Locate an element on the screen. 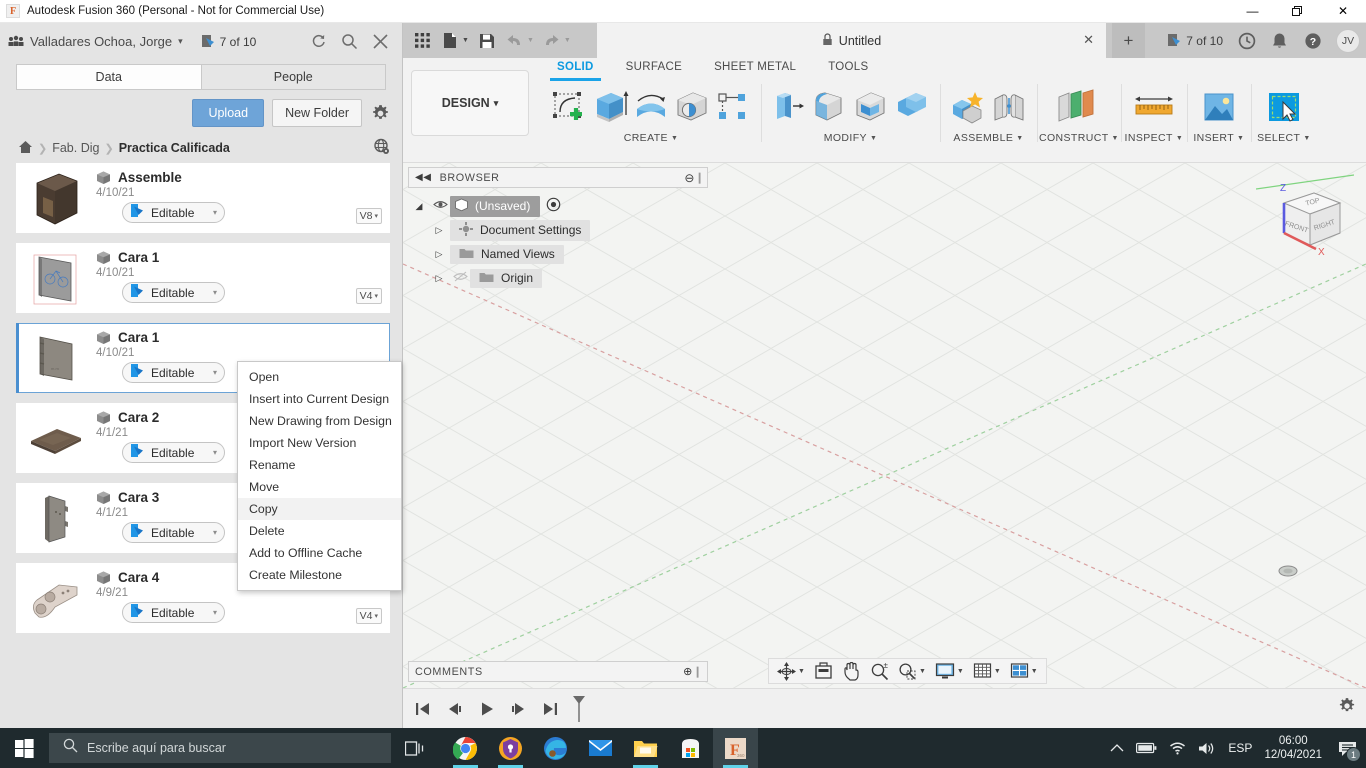 This screenshot has height=768, width=1366. go-to-end-icon is located at coordinates (550, 709).